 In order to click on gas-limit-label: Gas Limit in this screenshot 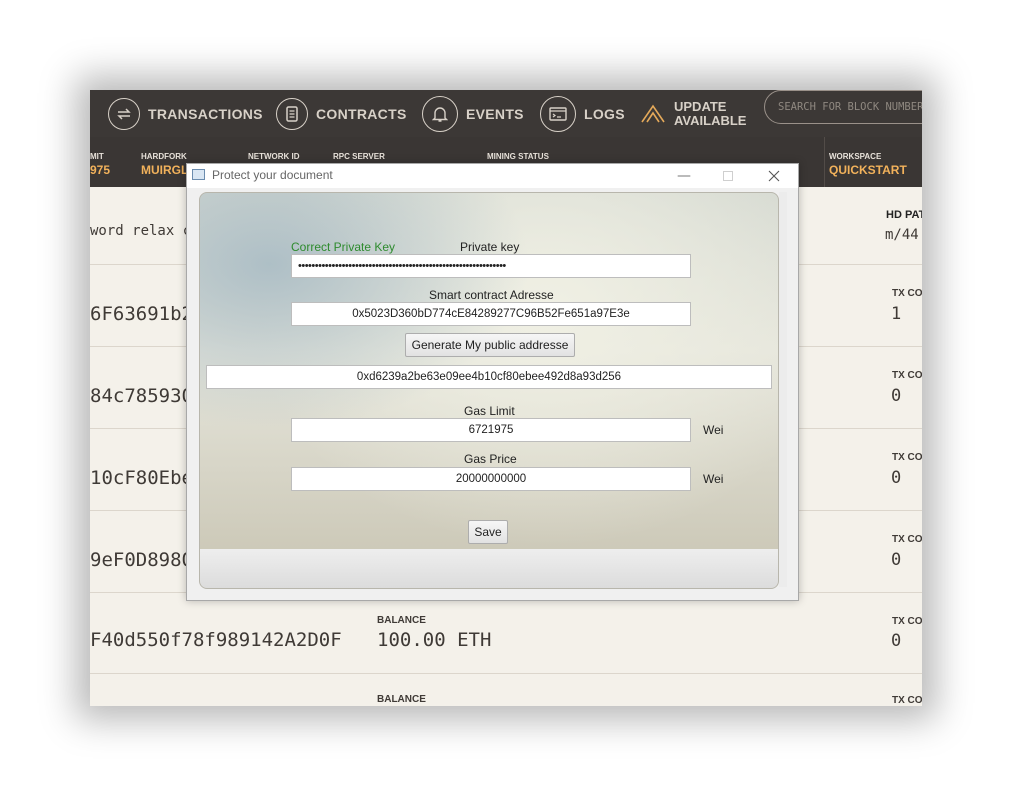, I will do `click(489, 411)`.